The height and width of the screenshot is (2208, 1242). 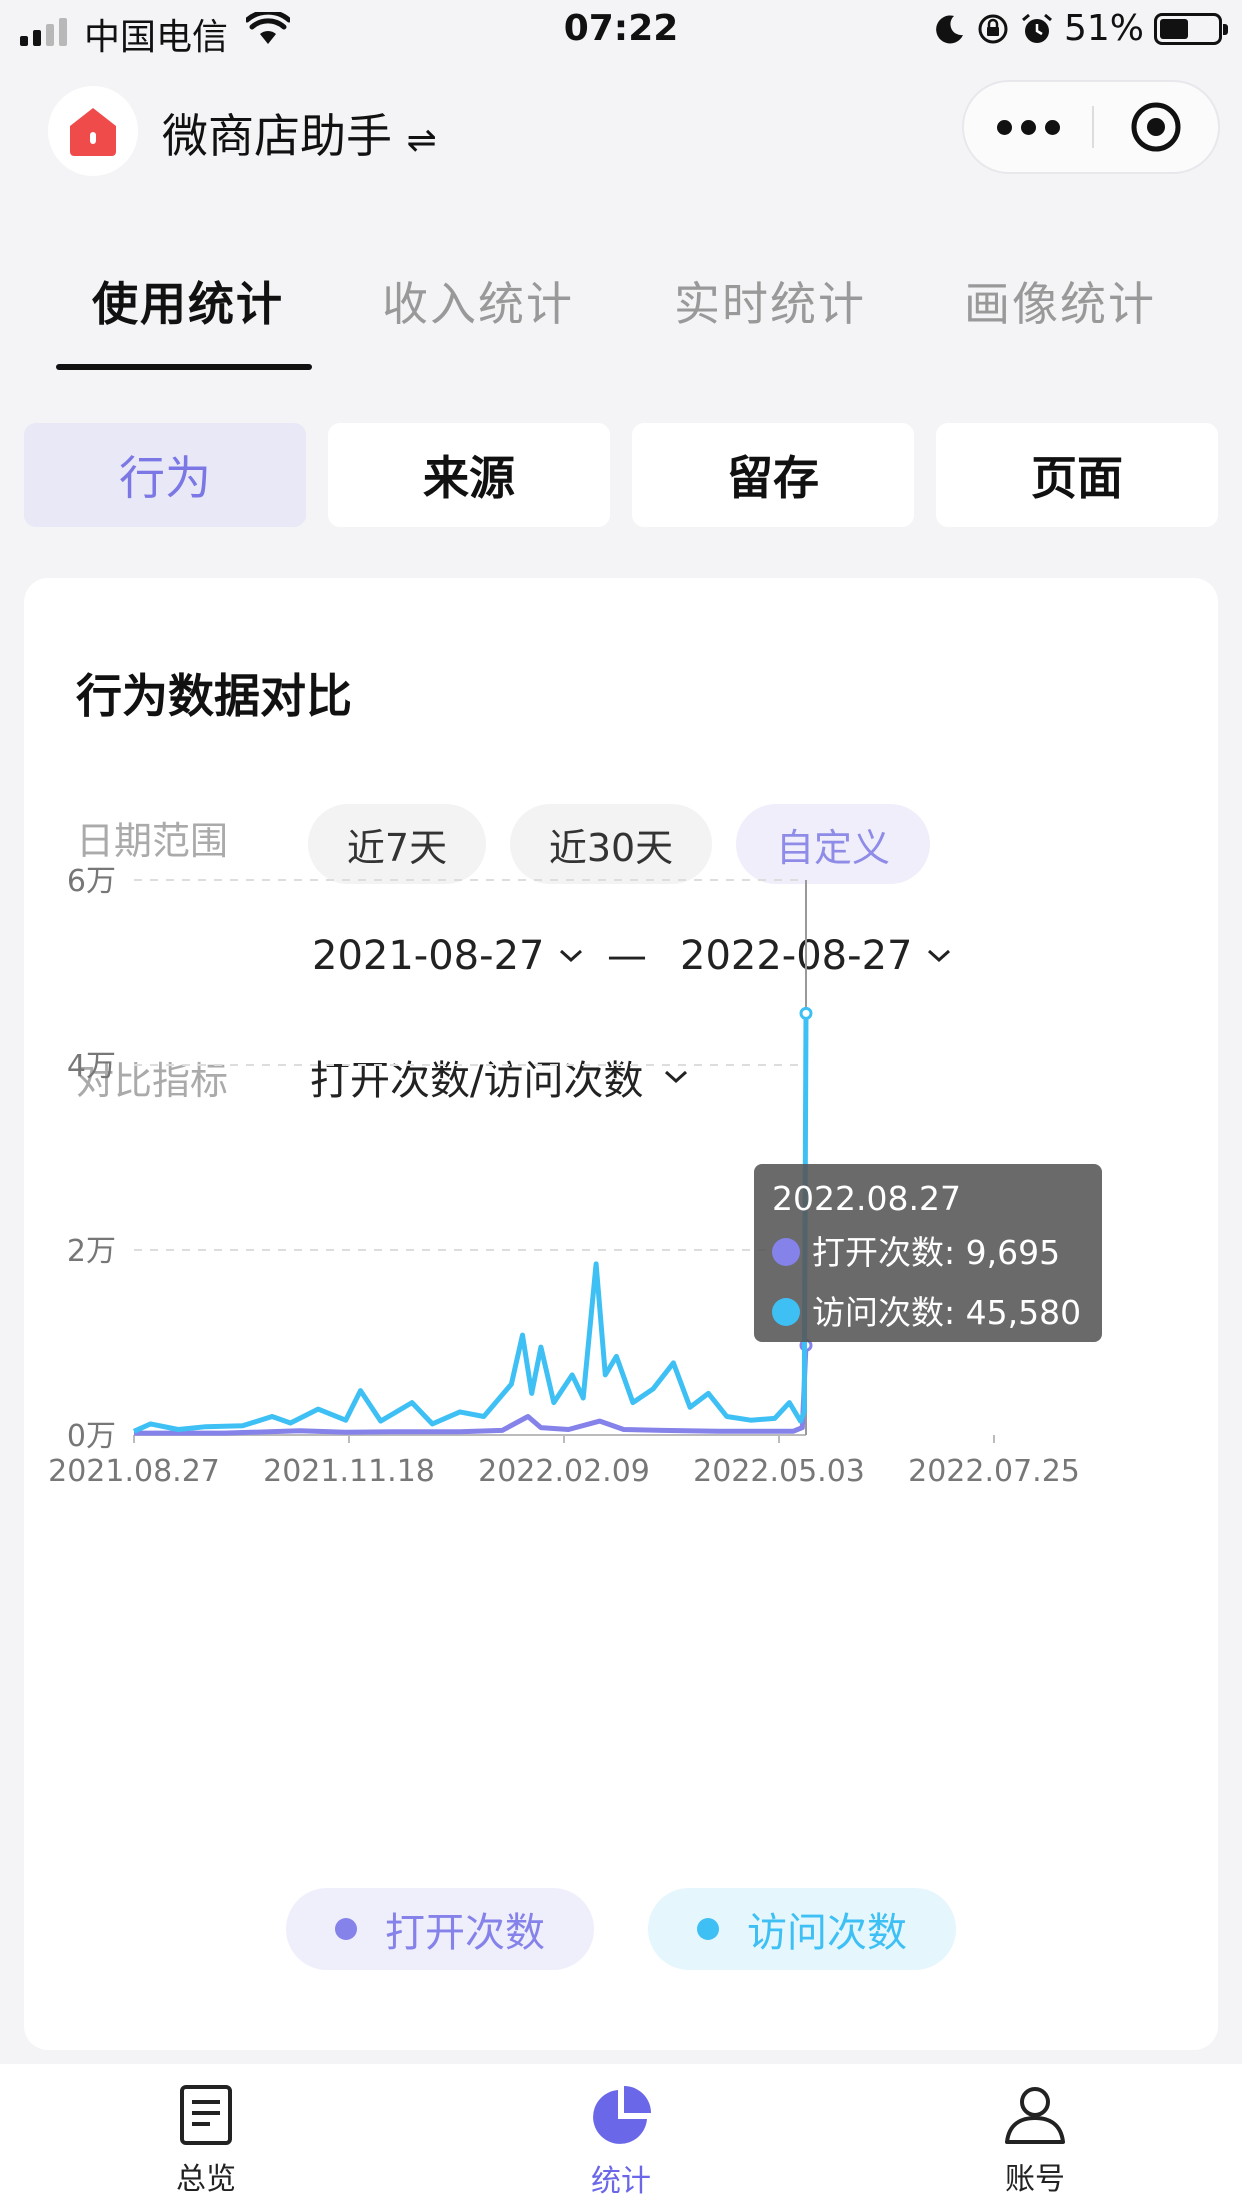 What do you see at coordinates (866, 1198) in the screenshot?
I see `tooltip-date: 2022.08.27` at bounding box center [866, 1198].